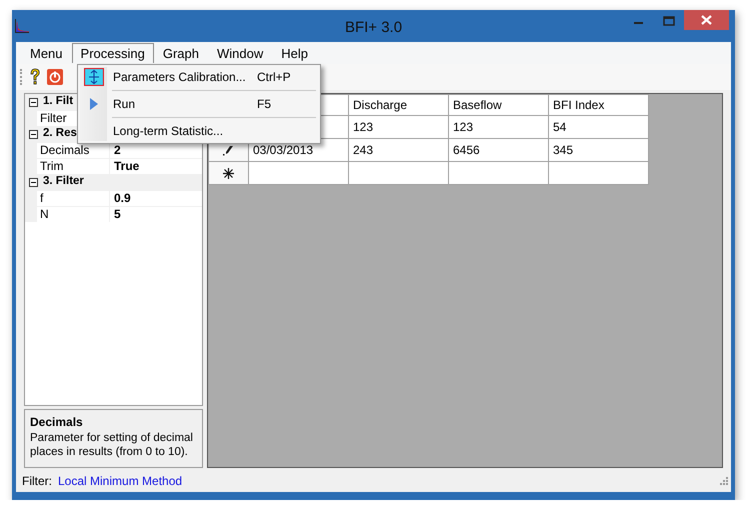 Image resolution: width=755 pixels, height=520 pixels. I want to click on window-title: BFI+ 3.0, so click(373, 27).